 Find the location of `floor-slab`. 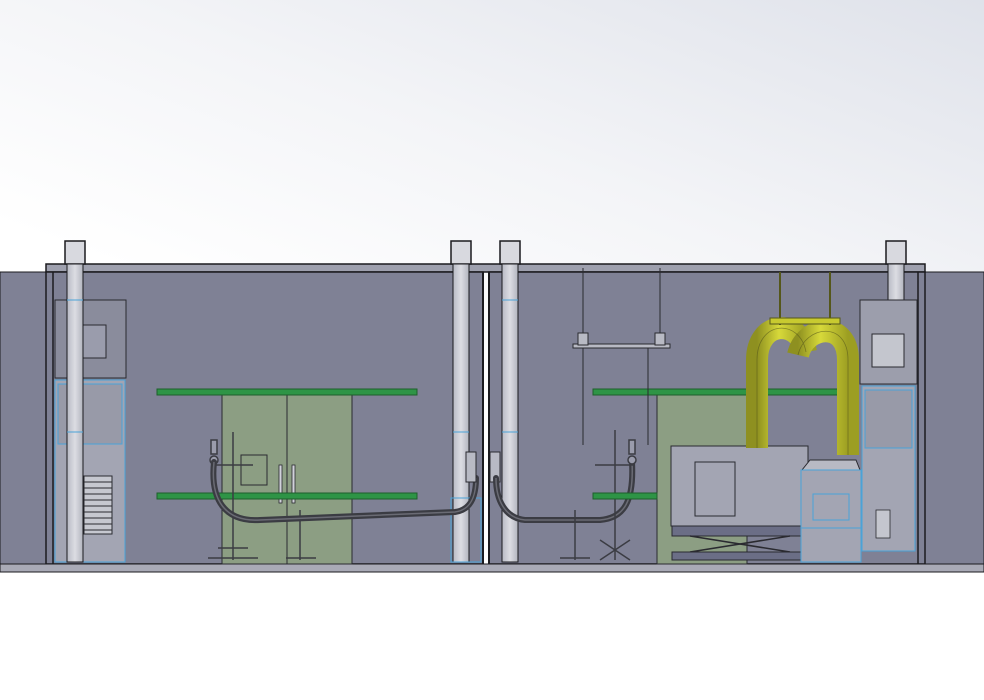

floor-slab is located at coordinates (492, 568).